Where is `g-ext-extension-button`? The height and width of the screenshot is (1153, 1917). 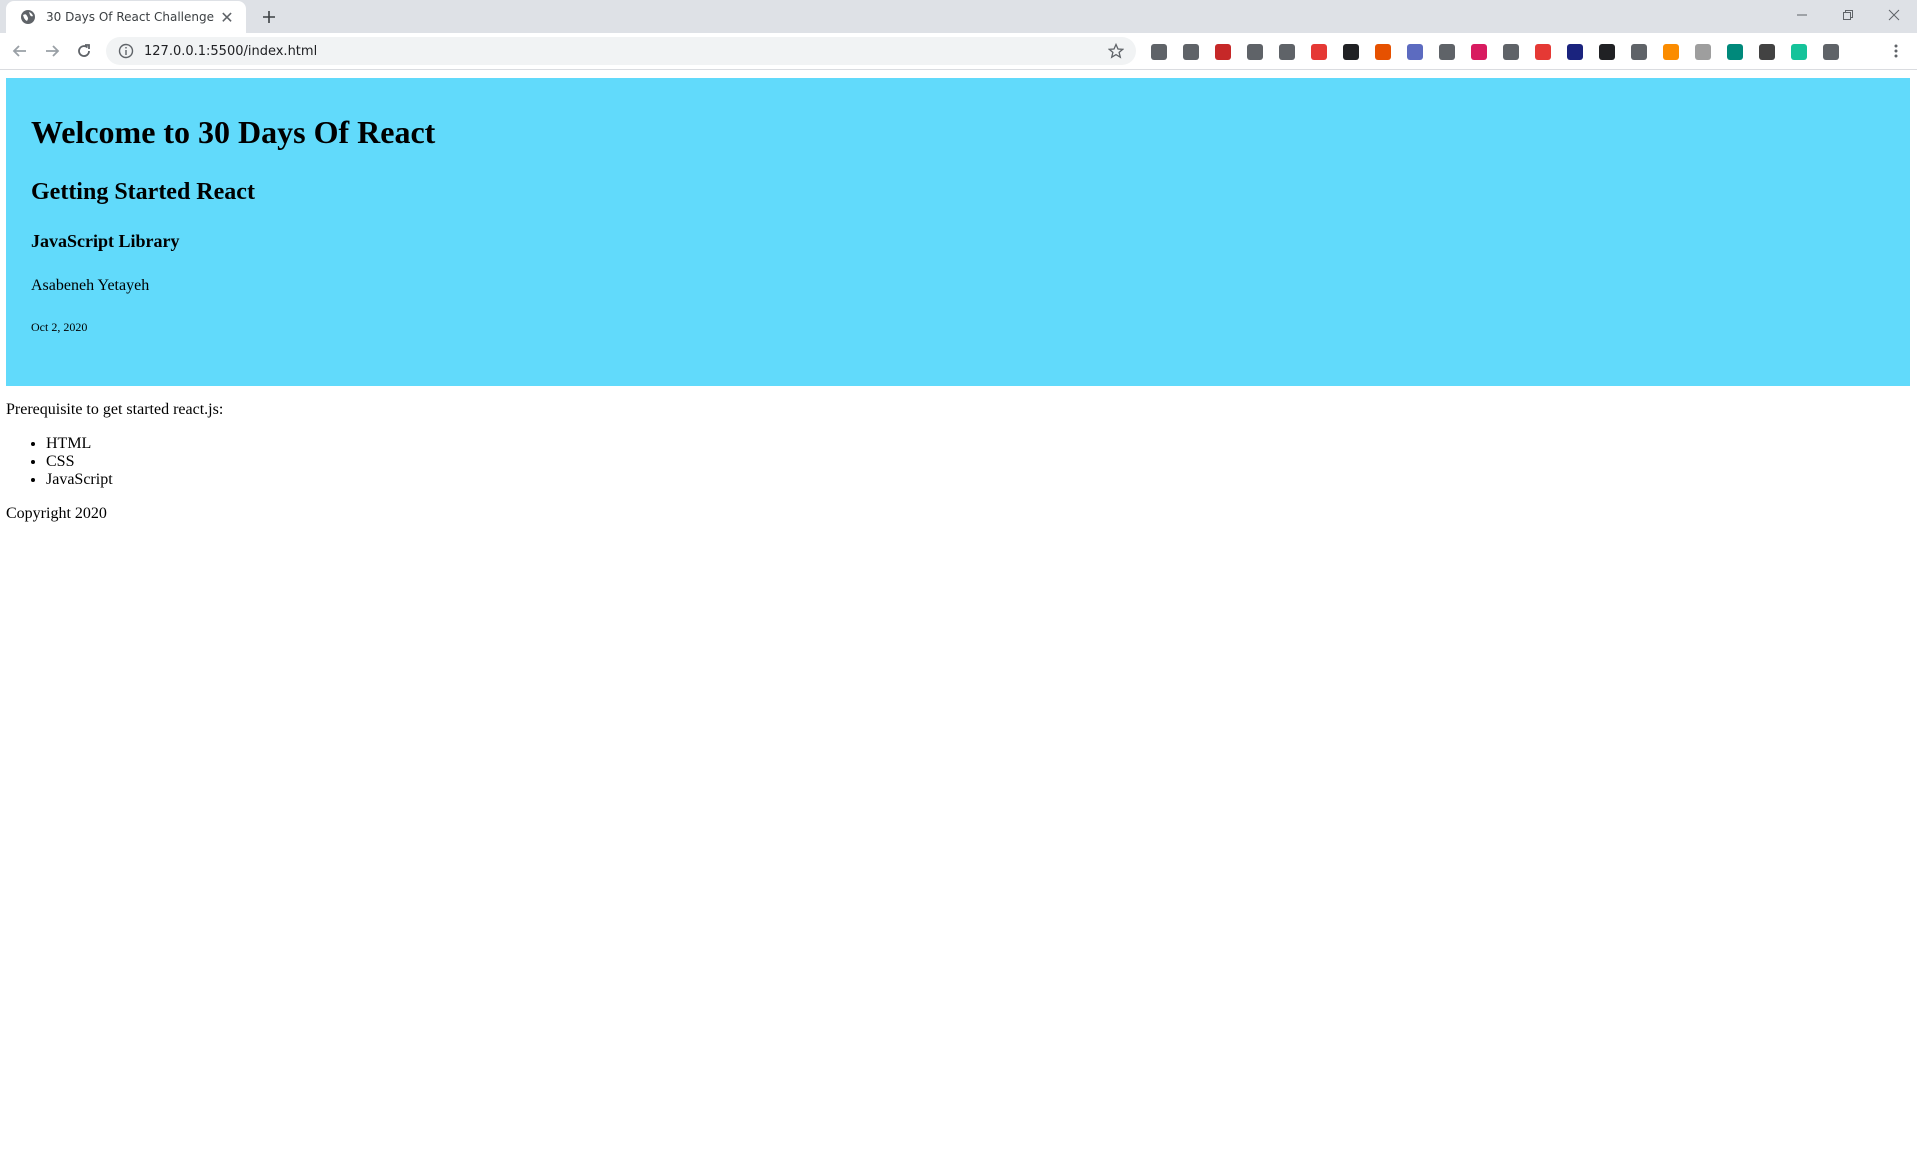
g-ext-extension-button is located at coordinates (1607, 52).